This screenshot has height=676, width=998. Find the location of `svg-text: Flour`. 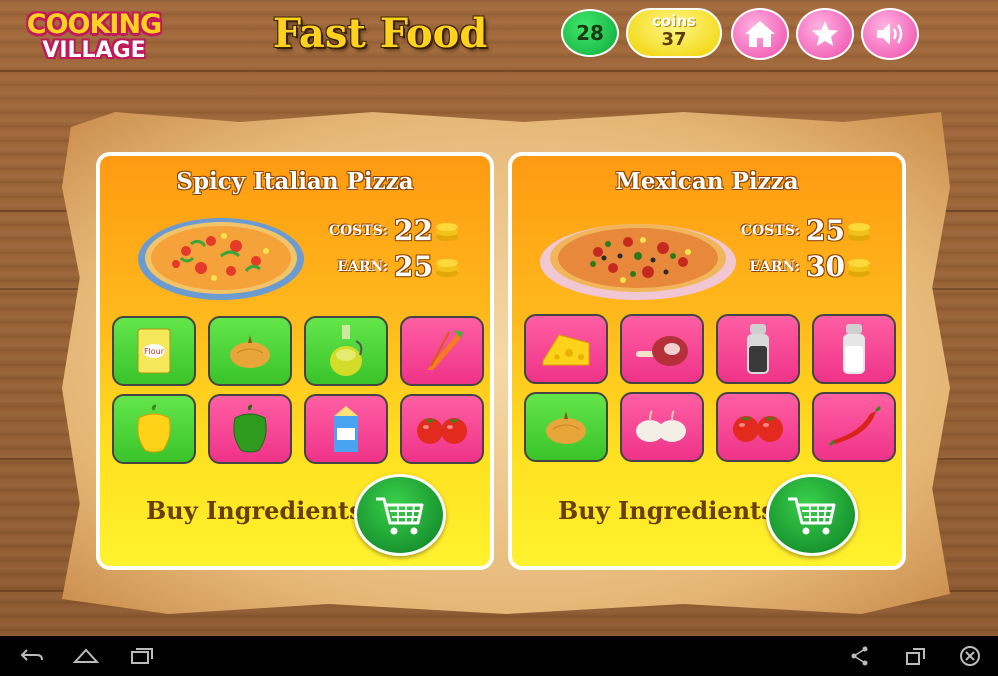

svg-text: Flour is located at coordinates (154, 351).